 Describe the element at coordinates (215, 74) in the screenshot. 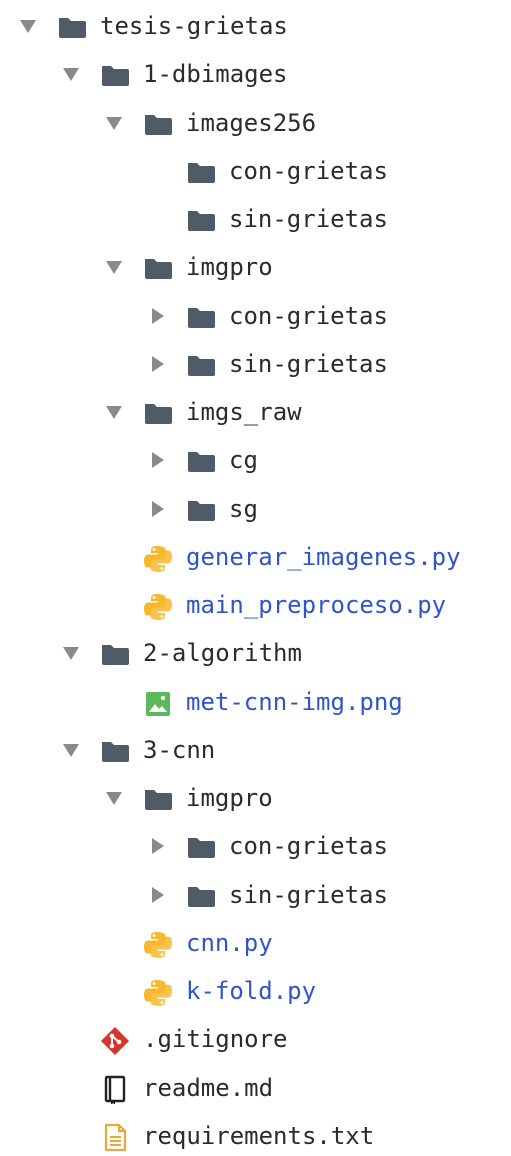

I see `folder-name: 1-dbimages` at that location.